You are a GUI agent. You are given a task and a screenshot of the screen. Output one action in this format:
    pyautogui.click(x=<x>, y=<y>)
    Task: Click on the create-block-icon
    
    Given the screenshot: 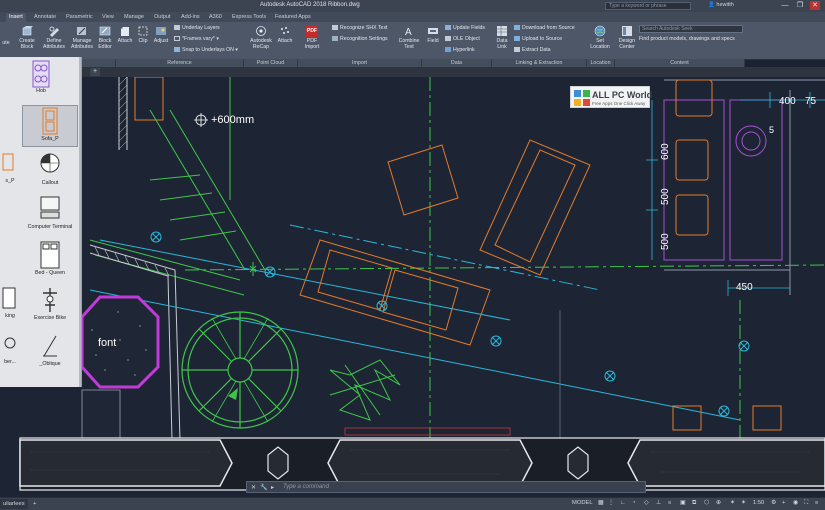 What is the action you would take?
    pyautogui.click(x=27, y=31)
    